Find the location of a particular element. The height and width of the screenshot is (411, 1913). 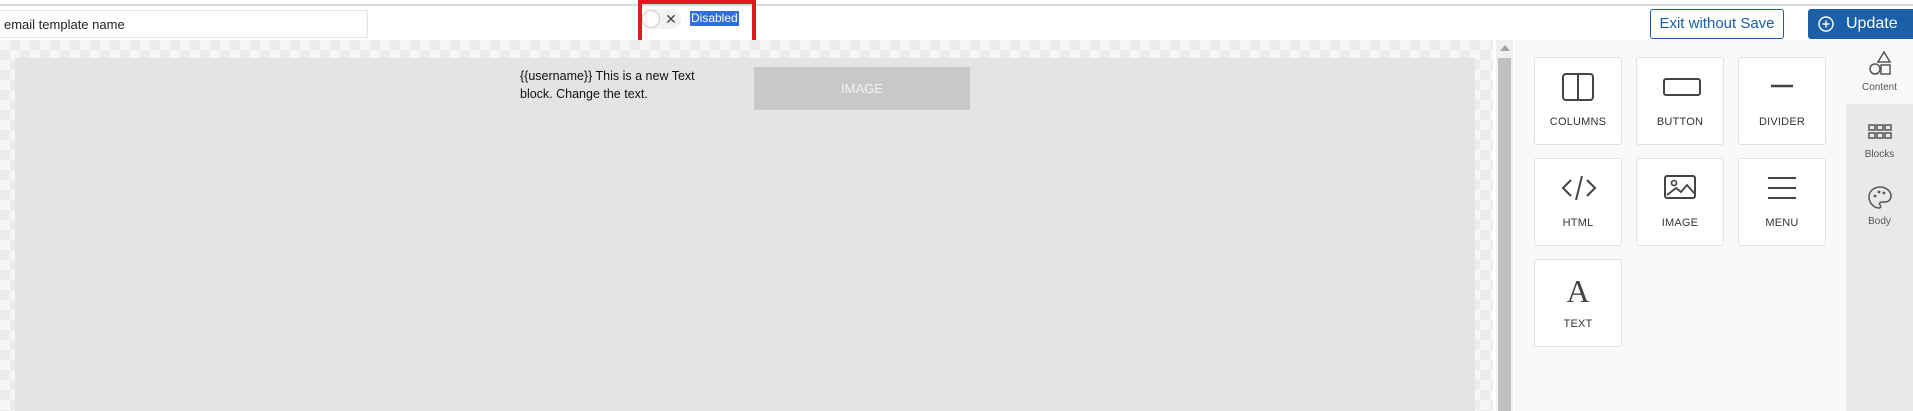

tile-text: A TEXT is located at coordinates (1578, 303).